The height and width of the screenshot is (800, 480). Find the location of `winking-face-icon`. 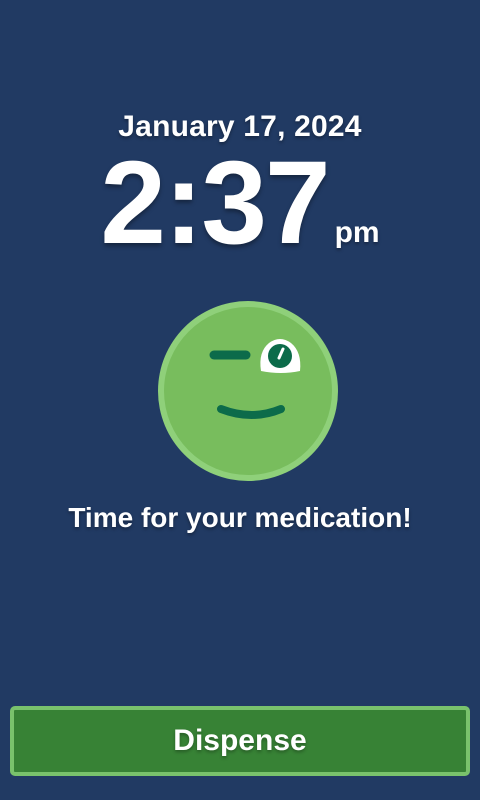

winking-face-icon is located at coordinates (248, 391).